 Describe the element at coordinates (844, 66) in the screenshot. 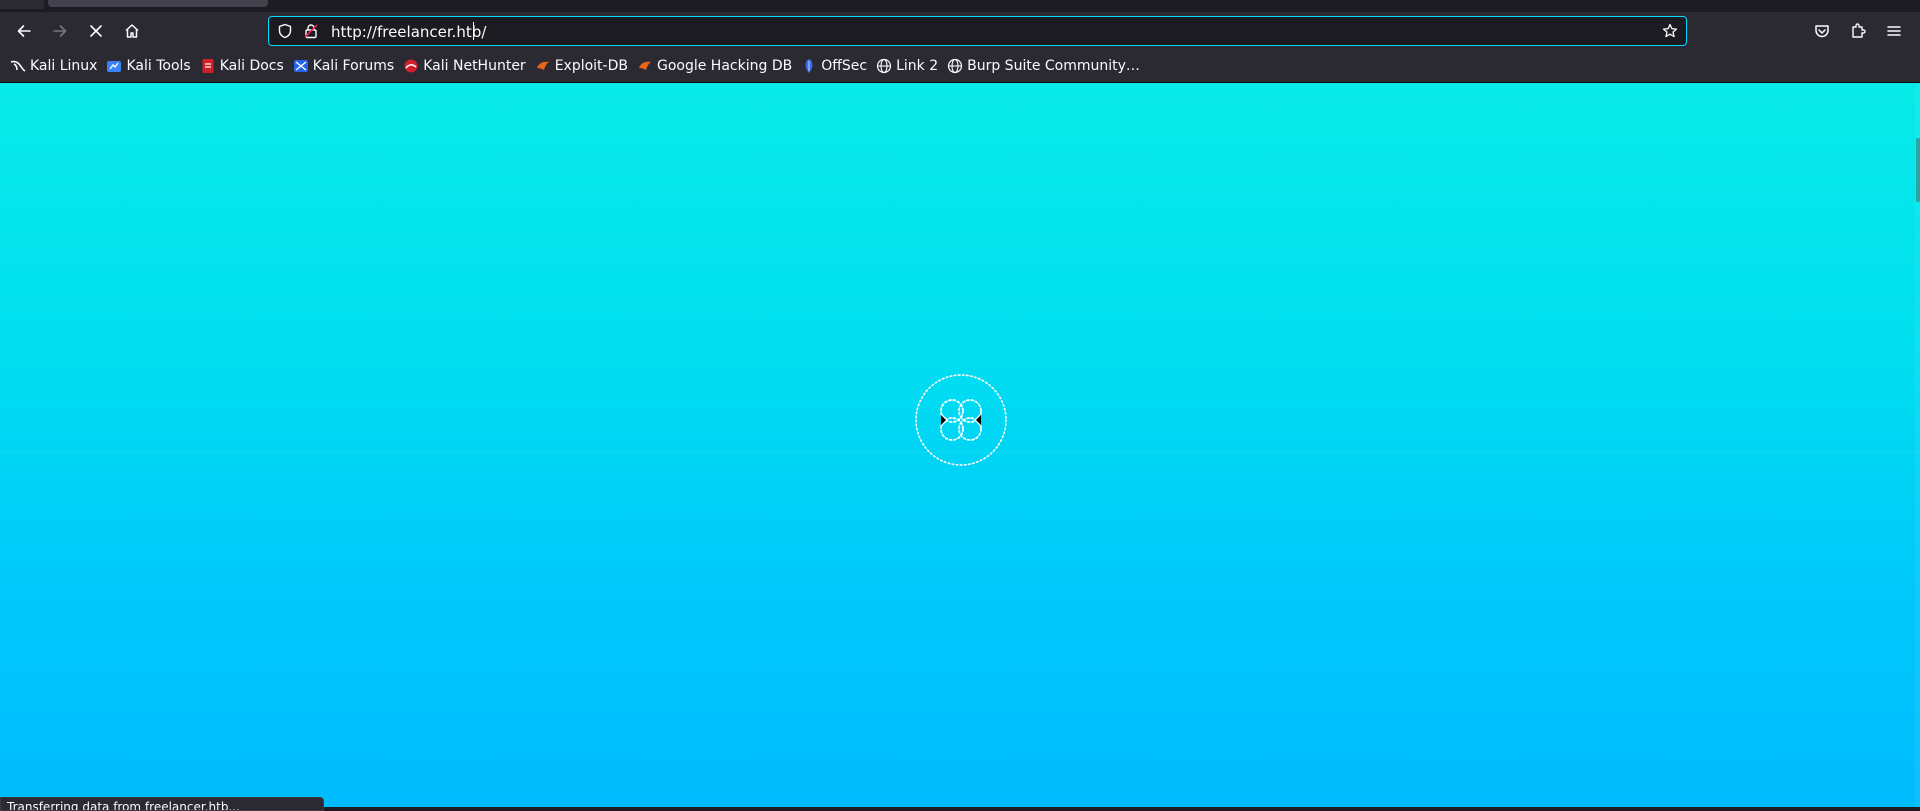

I see `bookmark-label: OffSec` at that location.